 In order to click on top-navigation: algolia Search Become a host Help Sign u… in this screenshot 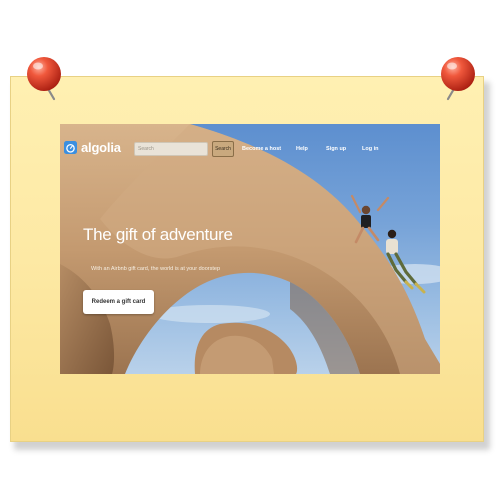, I will do `click(250, 149)`.